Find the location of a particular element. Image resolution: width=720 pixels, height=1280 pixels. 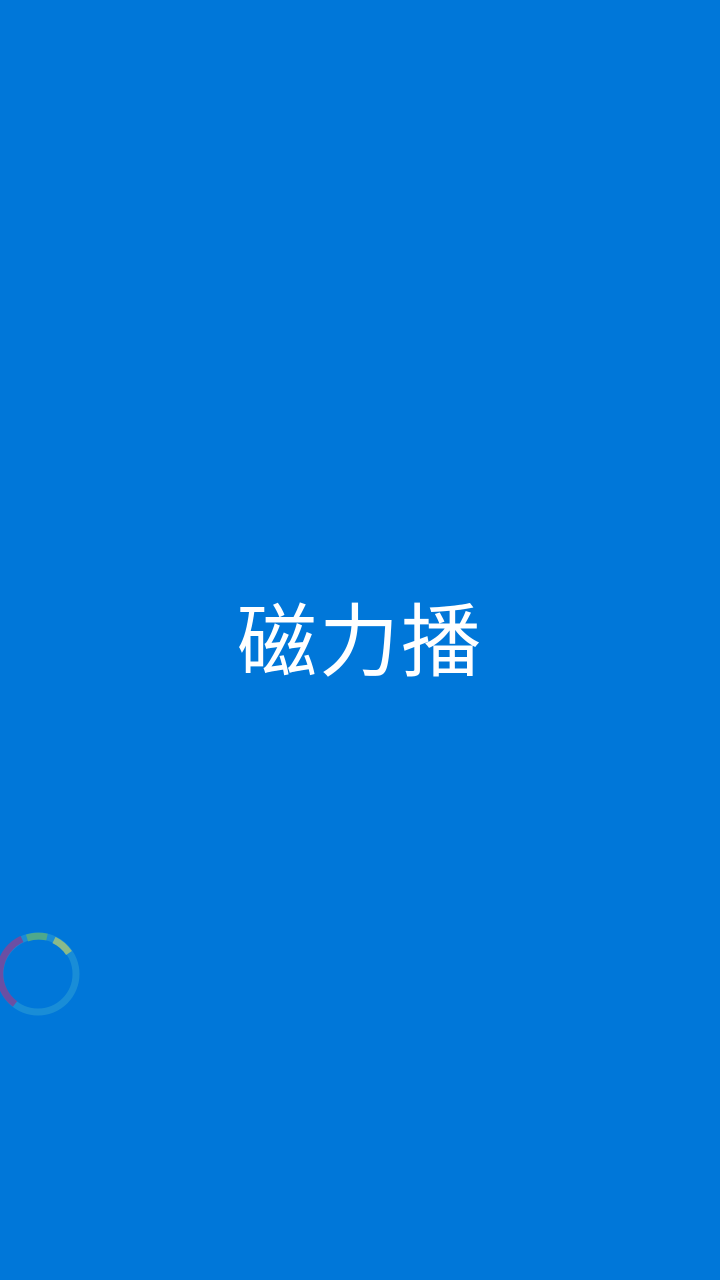

loading-ring-icon is located at coordinates (40, 974).